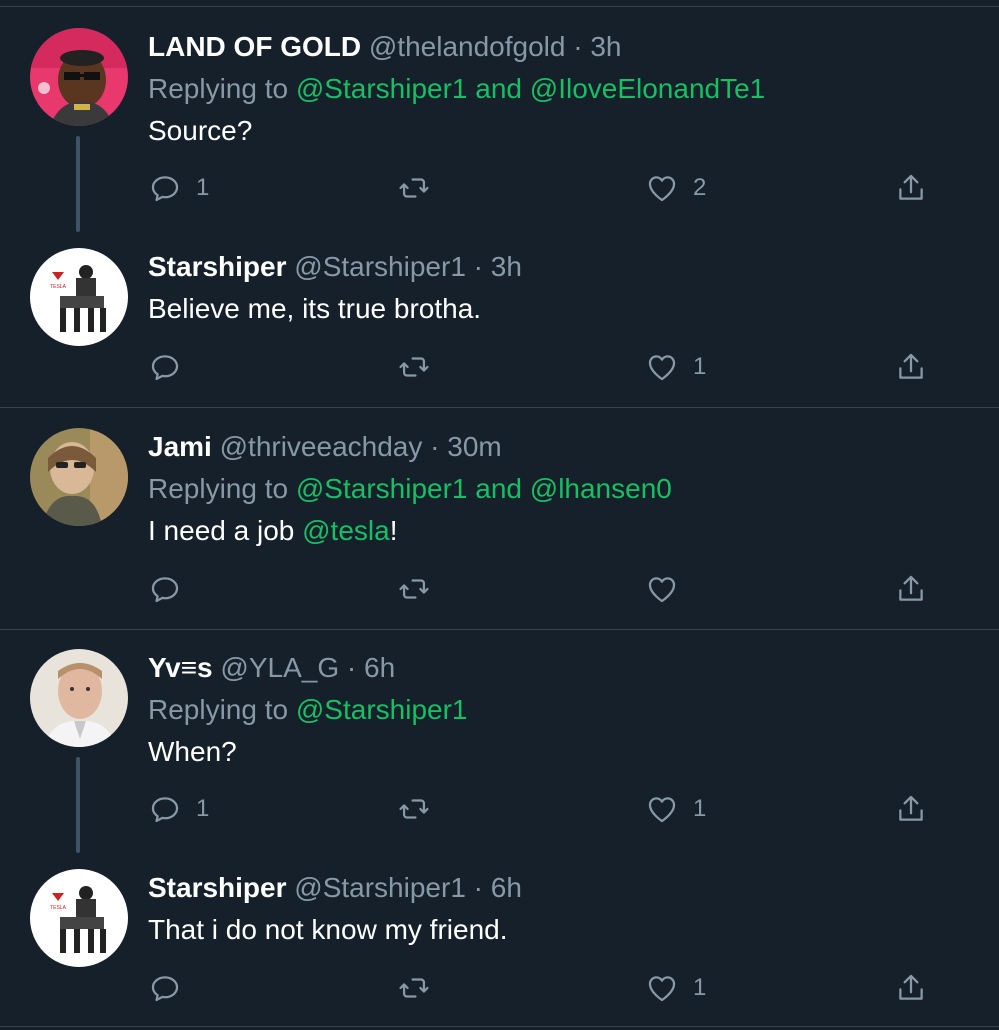  I want to click on display-name: Jami, so click(180, 446).